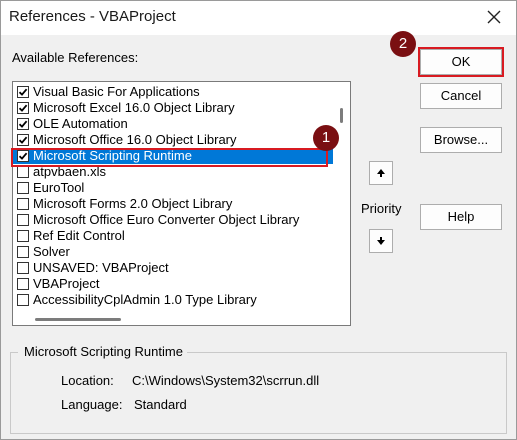  Describe the element at coordinates (341, 203) in the screenshot. I see `vertical-scrollbar` at that location.